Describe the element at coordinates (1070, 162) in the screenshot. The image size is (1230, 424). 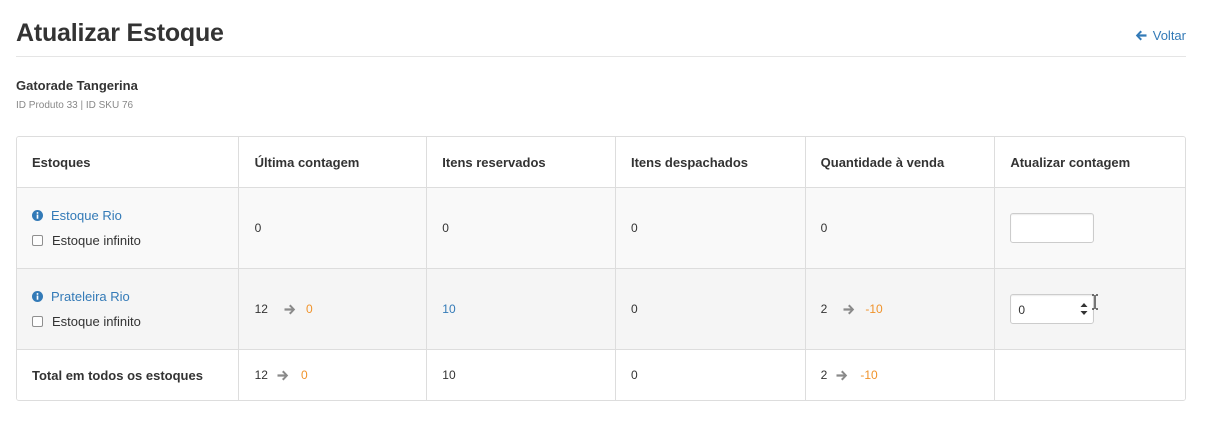
I see `column-header-update-count: Atualizar contagem` at that location.